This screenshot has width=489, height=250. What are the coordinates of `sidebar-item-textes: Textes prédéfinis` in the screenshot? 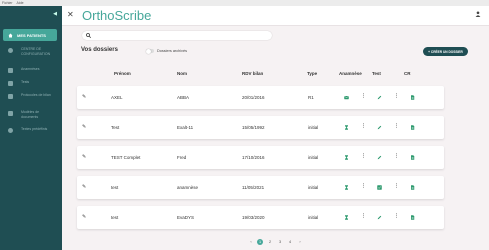 It's located at (30, 130).